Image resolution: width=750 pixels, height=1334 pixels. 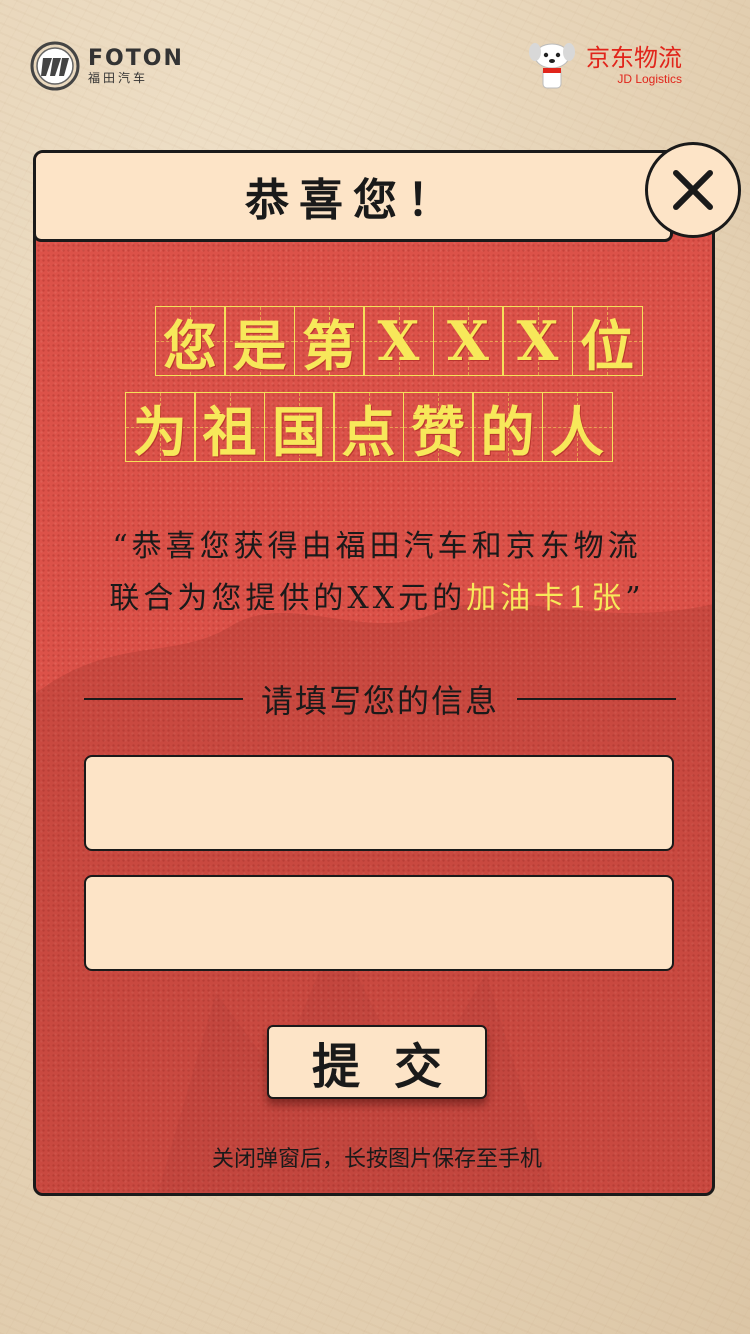 What do you see at coordinates (163, 699) in the screenshot?
I see `divider-line-left` at bounding box center [163, 699].